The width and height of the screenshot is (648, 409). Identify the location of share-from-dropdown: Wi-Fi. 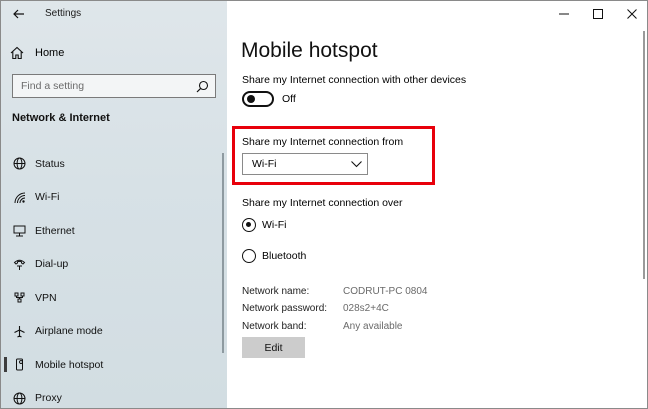
(305, 164).